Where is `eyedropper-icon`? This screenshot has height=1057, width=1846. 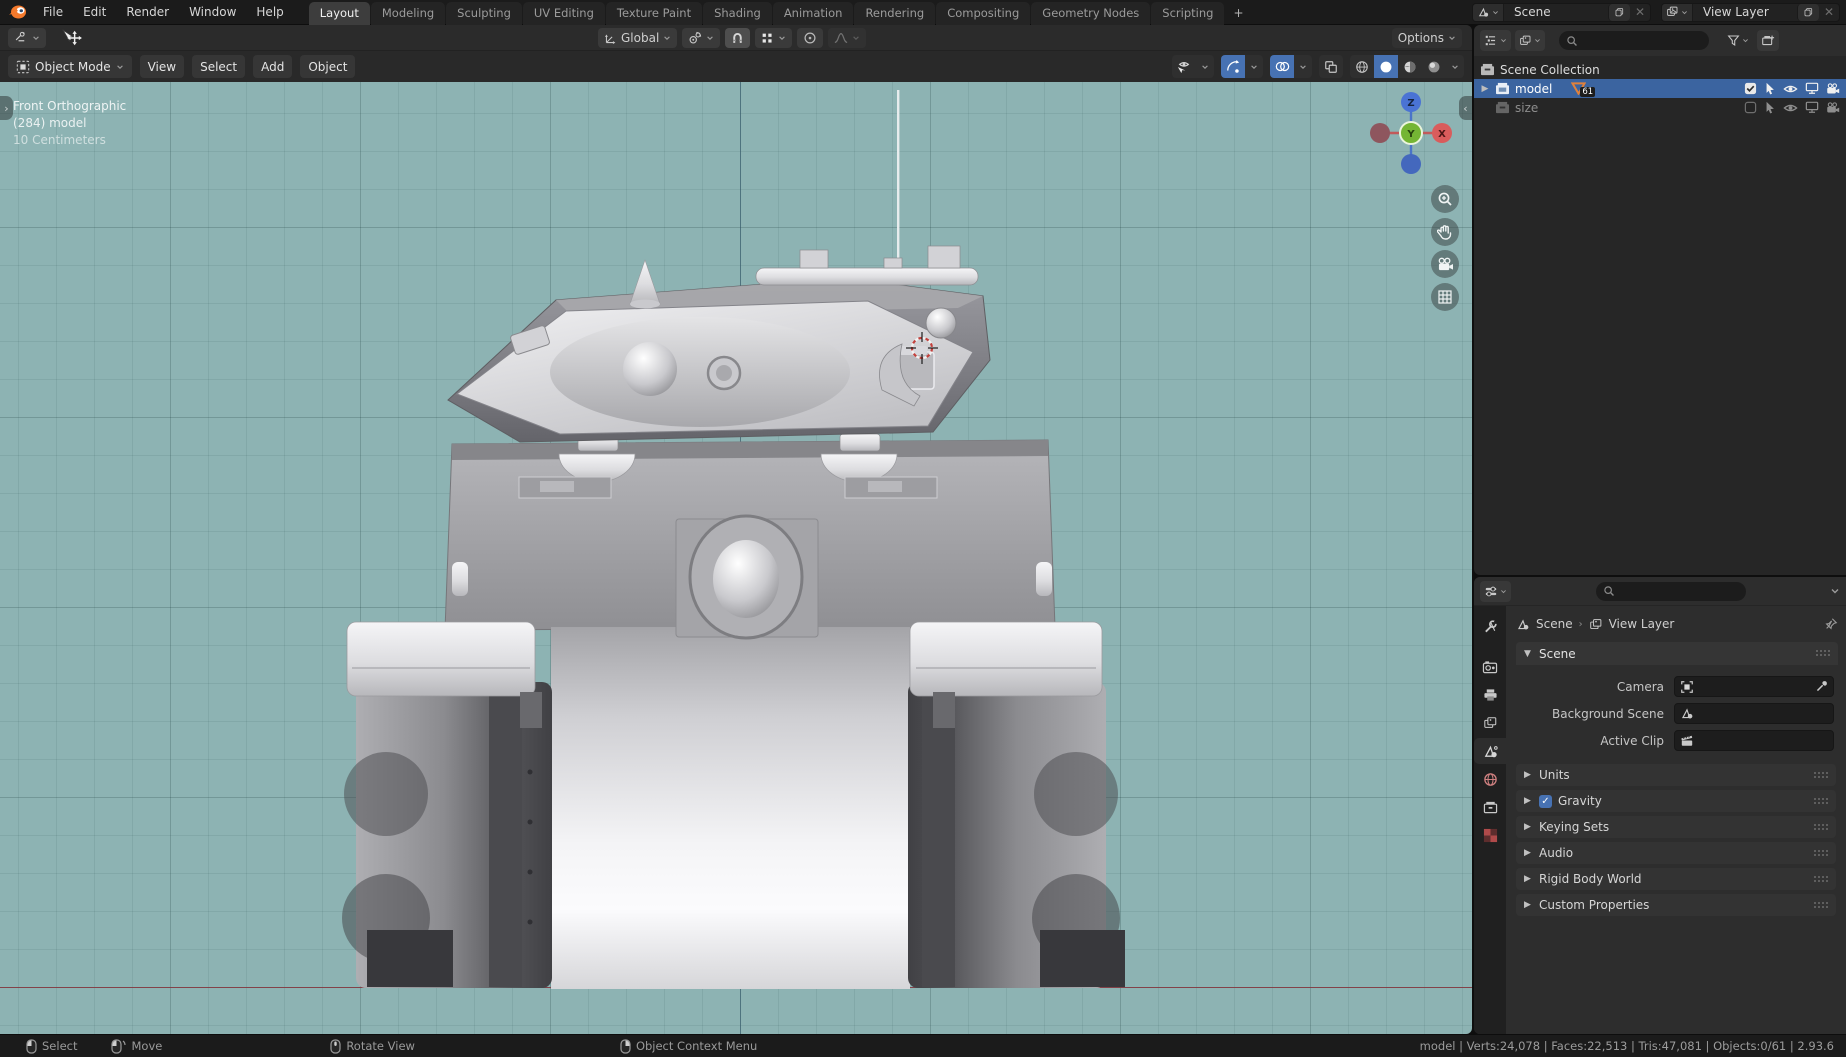 eyedropper-icon is located at coordinates (1821, 686).